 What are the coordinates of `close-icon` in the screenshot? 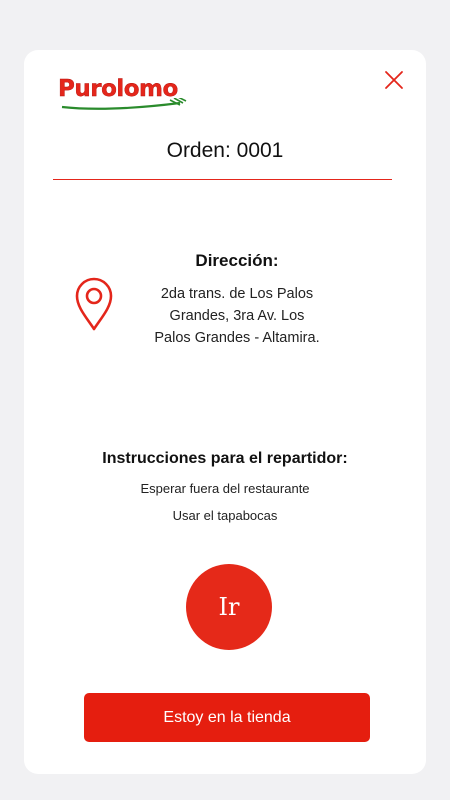 It's located at (394, 80).